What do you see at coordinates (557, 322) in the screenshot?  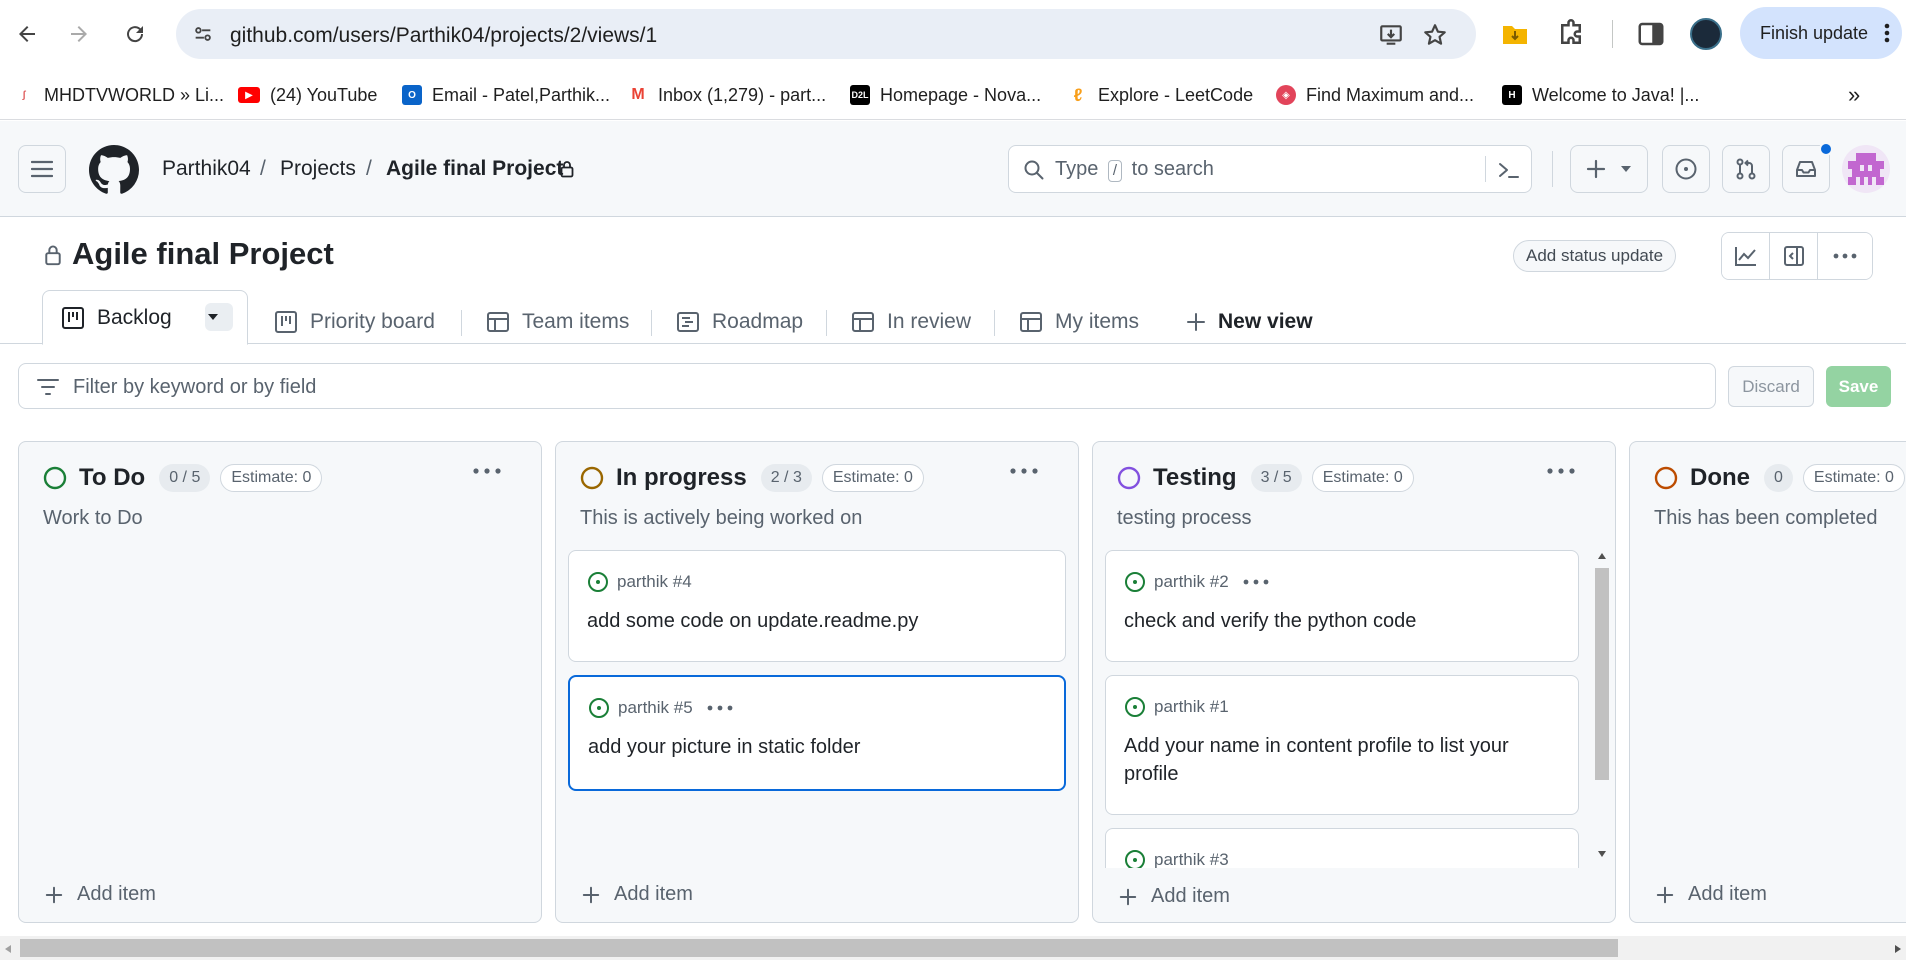 I see `tab-team-items: Team items` at bounding box center [557, 322].